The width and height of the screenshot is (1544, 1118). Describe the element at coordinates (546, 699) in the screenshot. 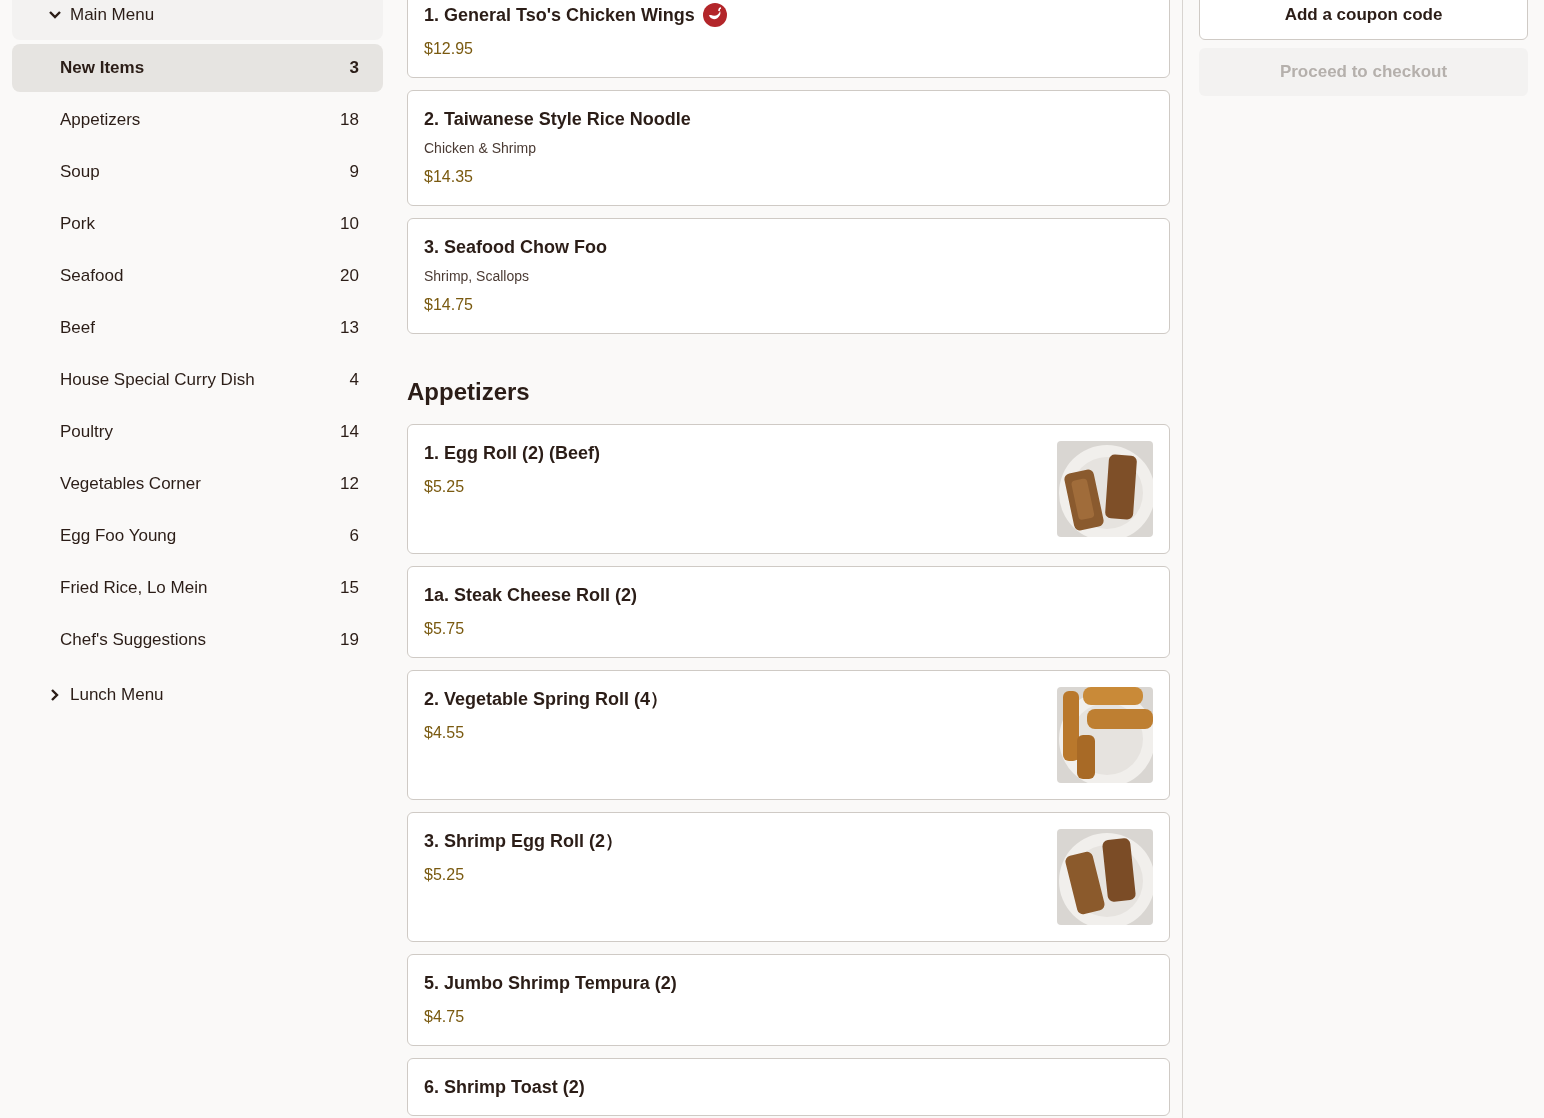

I see `item-name: 2. Vegetable Spring Roll (4）` at that location.